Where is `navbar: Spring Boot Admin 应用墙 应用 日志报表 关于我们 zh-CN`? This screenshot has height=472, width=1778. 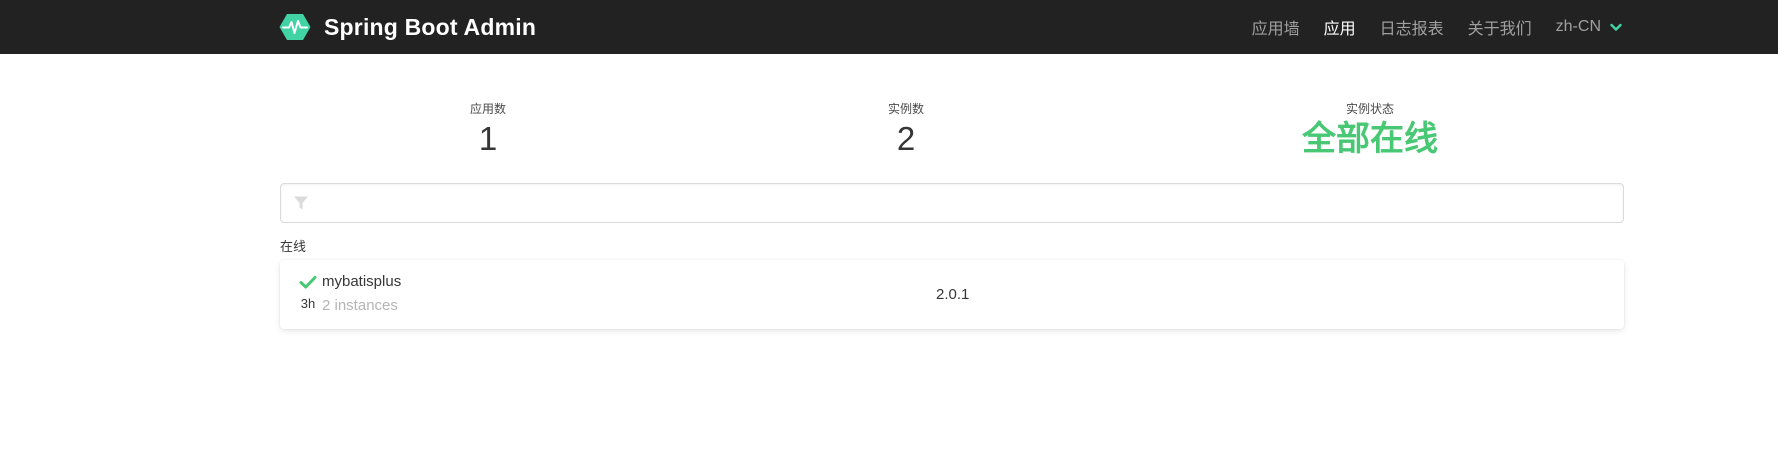 navbar: Spring Boot Admin 应用墙 应用 日志报表 关于我们 zh-CN is located at coordinates (889, 27).